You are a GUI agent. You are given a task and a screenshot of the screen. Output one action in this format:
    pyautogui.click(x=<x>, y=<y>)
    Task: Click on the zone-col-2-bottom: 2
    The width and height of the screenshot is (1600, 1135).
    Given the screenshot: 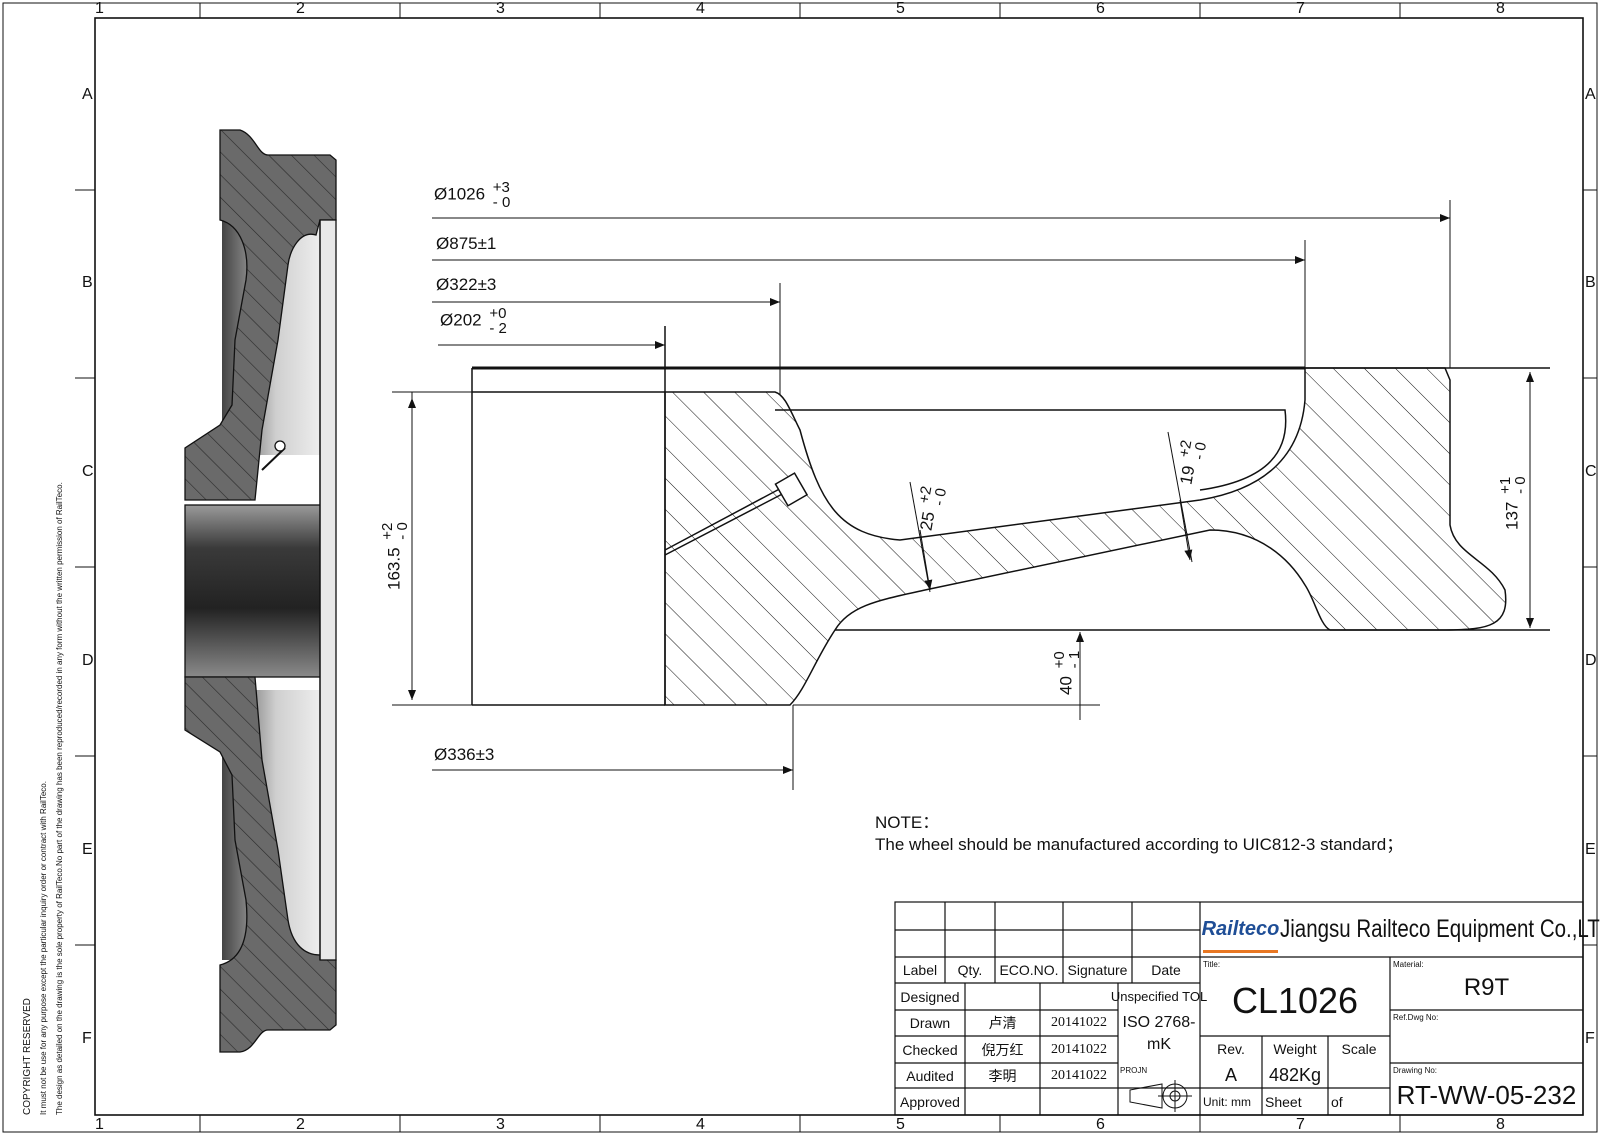 What is the action you would take?
    pyautogui.click(x=300, y=1124)
    